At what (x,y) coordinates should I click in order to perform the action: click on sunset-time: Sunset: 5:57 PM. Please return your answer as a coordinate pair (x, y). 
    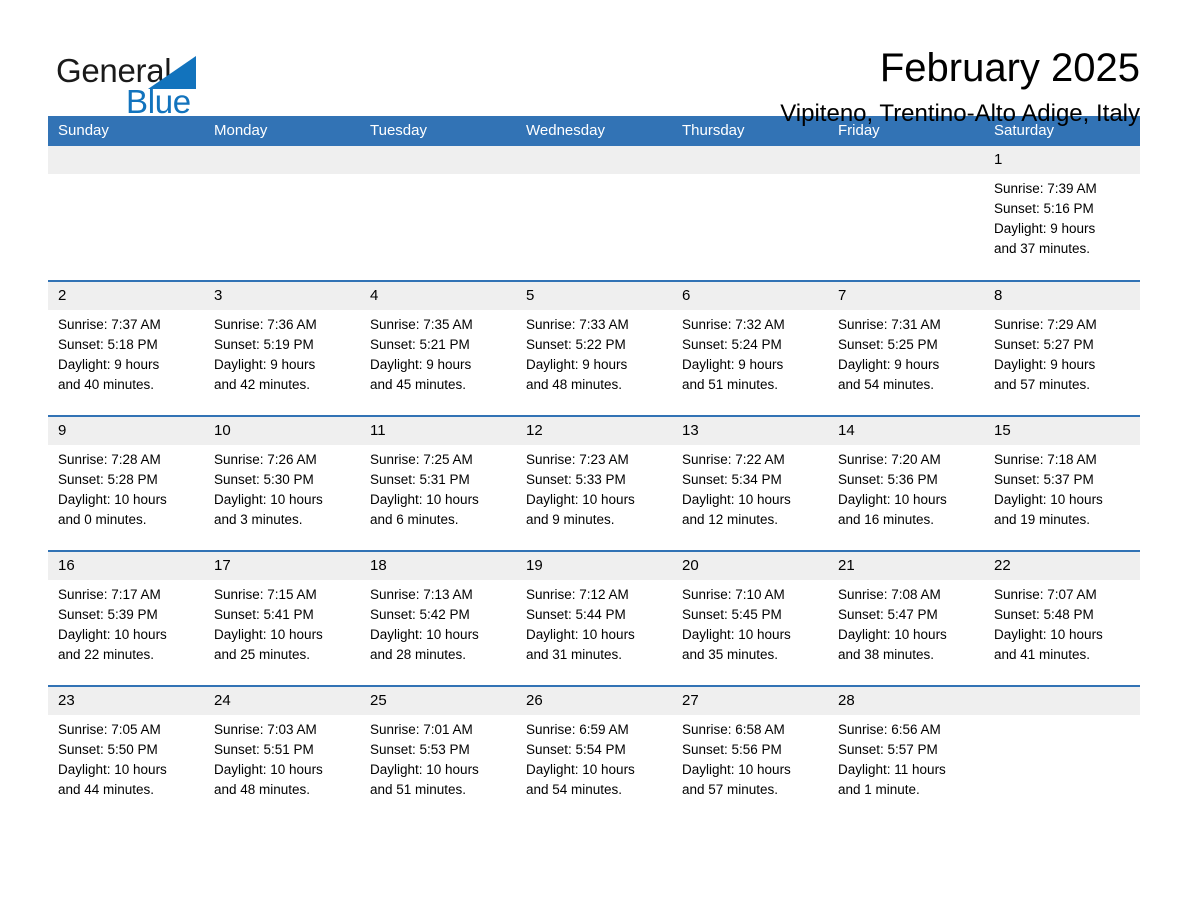
    Looking at the image, I should click on (888, 749).